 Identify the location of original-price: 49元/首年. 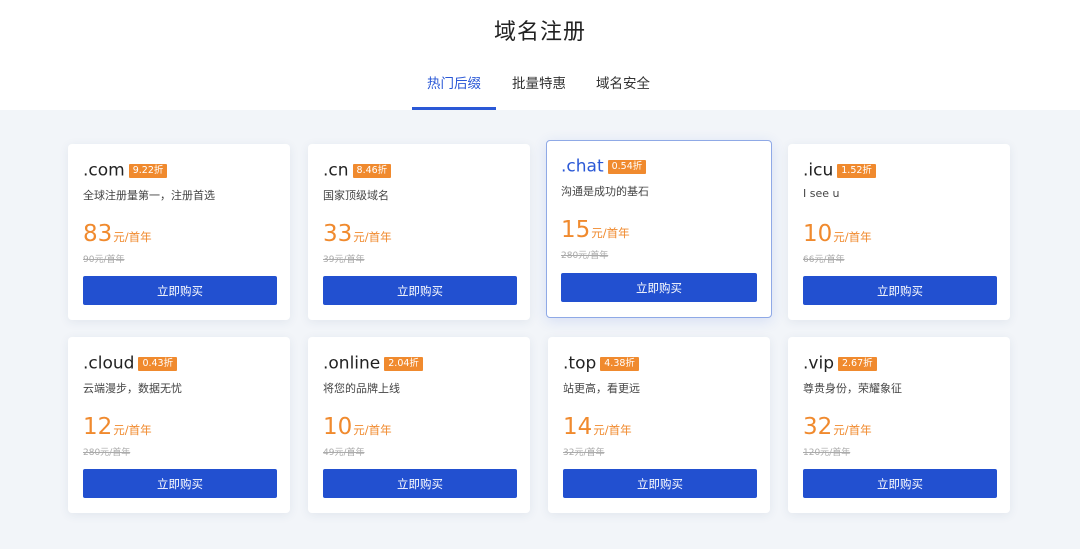
(344, 453).